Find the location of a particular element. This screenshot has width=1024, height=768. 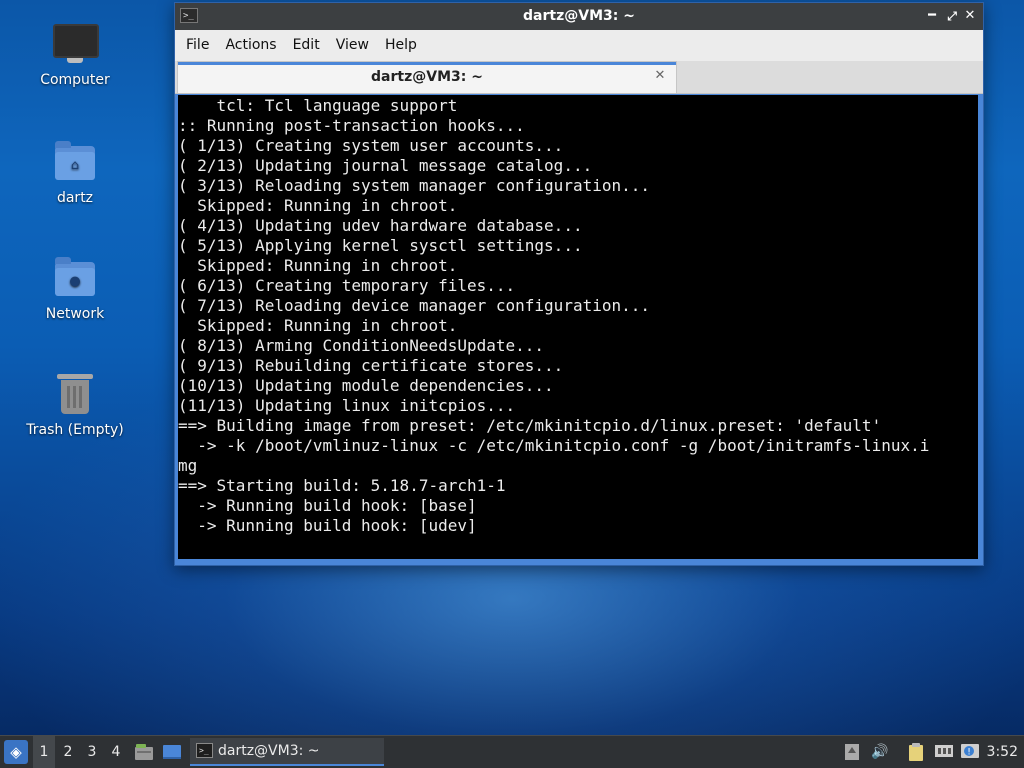

workspace-2-button: 2 is located at coordinates (68, 752).